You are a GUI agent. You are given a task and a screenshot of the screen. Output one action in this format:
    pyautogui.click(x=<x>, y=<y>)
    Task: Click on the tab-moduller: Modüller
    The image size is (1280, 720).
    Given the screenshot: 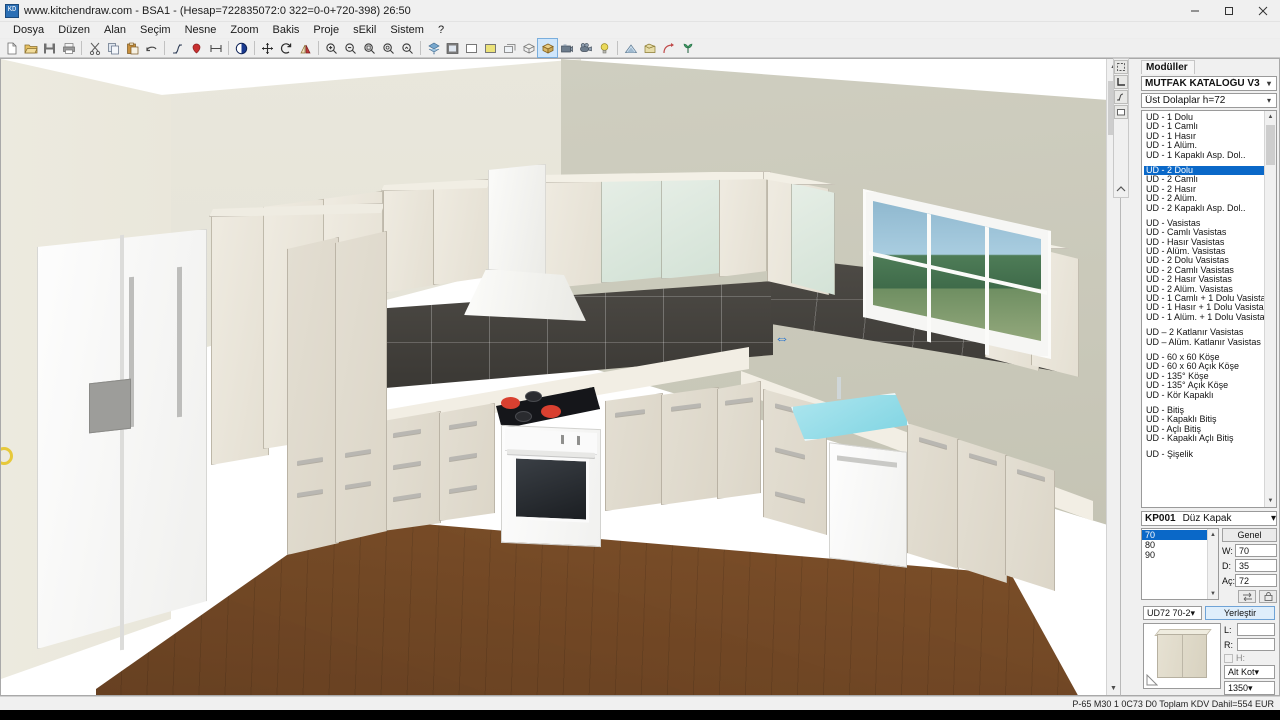 What is the action you would take?
    pyautogui.click(x=1168, y=67)
    